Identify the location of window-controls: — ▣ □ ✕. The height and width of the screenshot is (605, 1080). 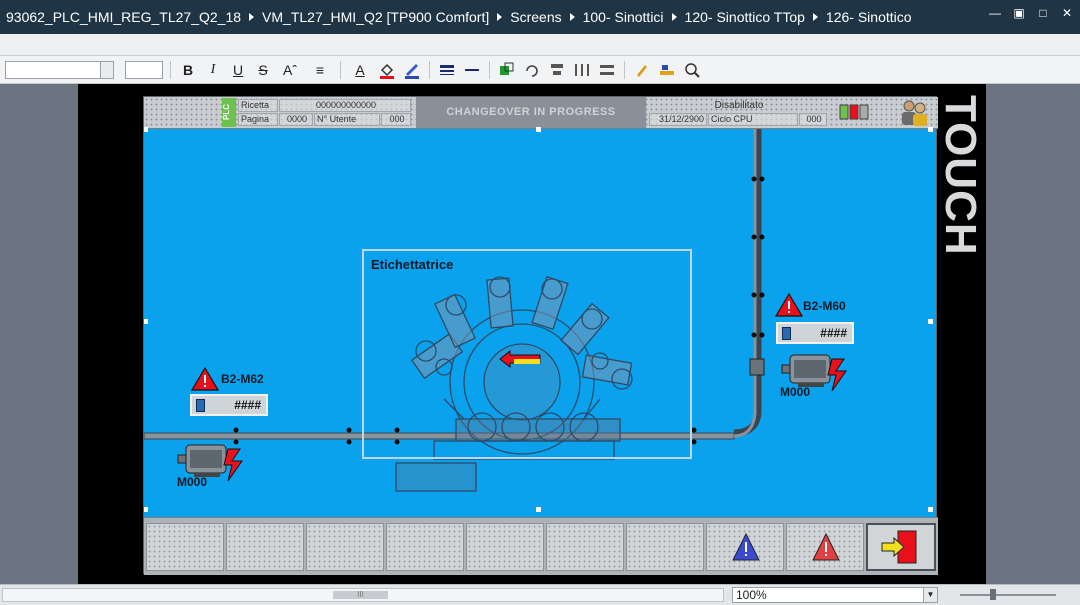
(1031, 13).